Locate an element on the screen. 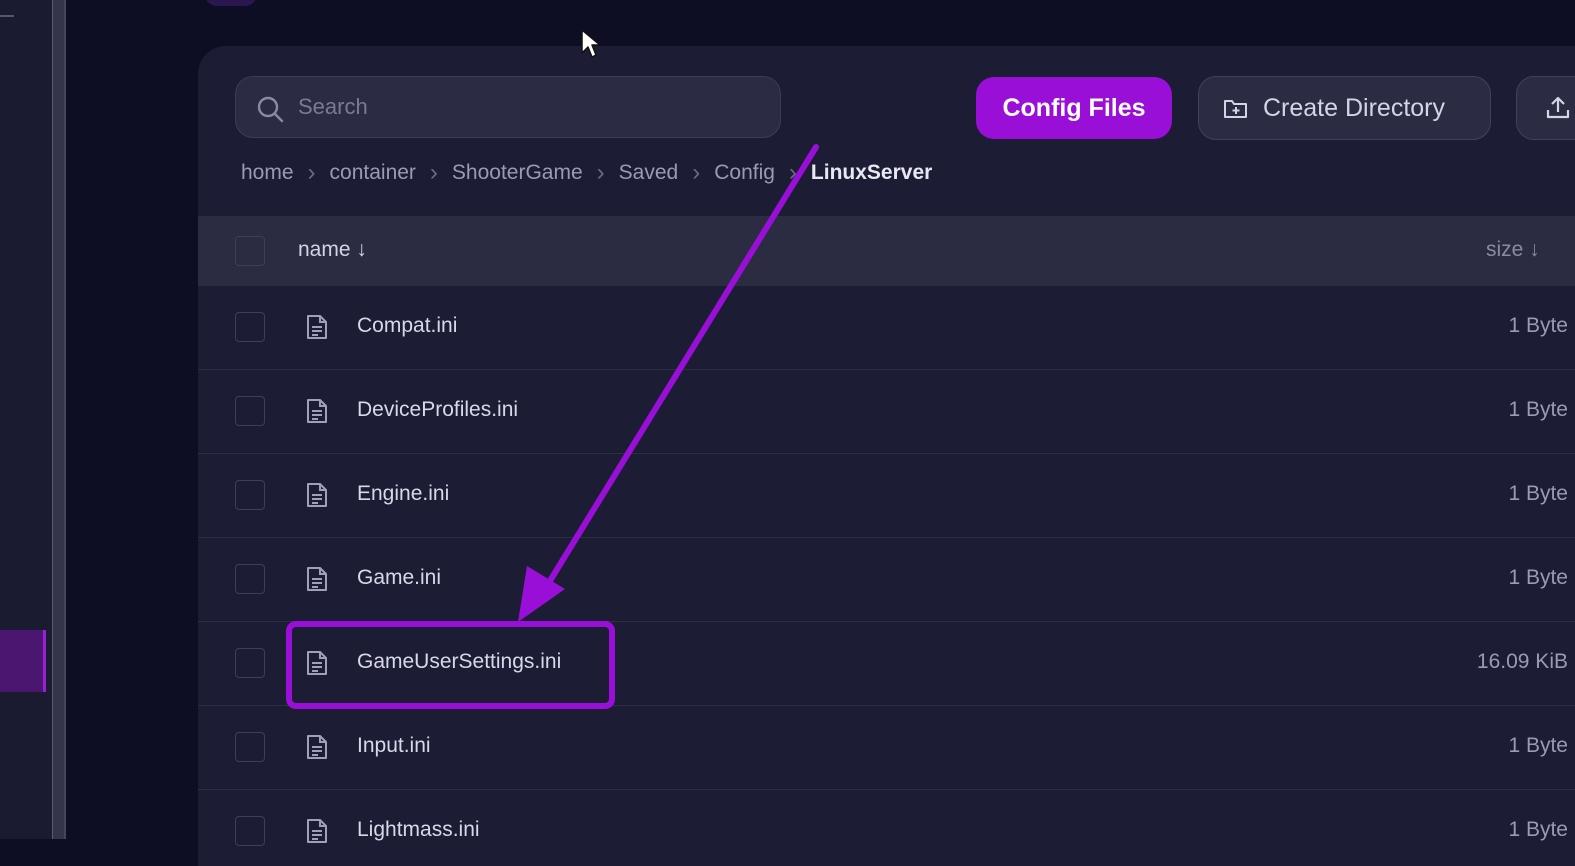 Image resolution: width=1575 pixels, height=866 pixels. column-header-size: size ↓ is located at coordinates (1513, 250).